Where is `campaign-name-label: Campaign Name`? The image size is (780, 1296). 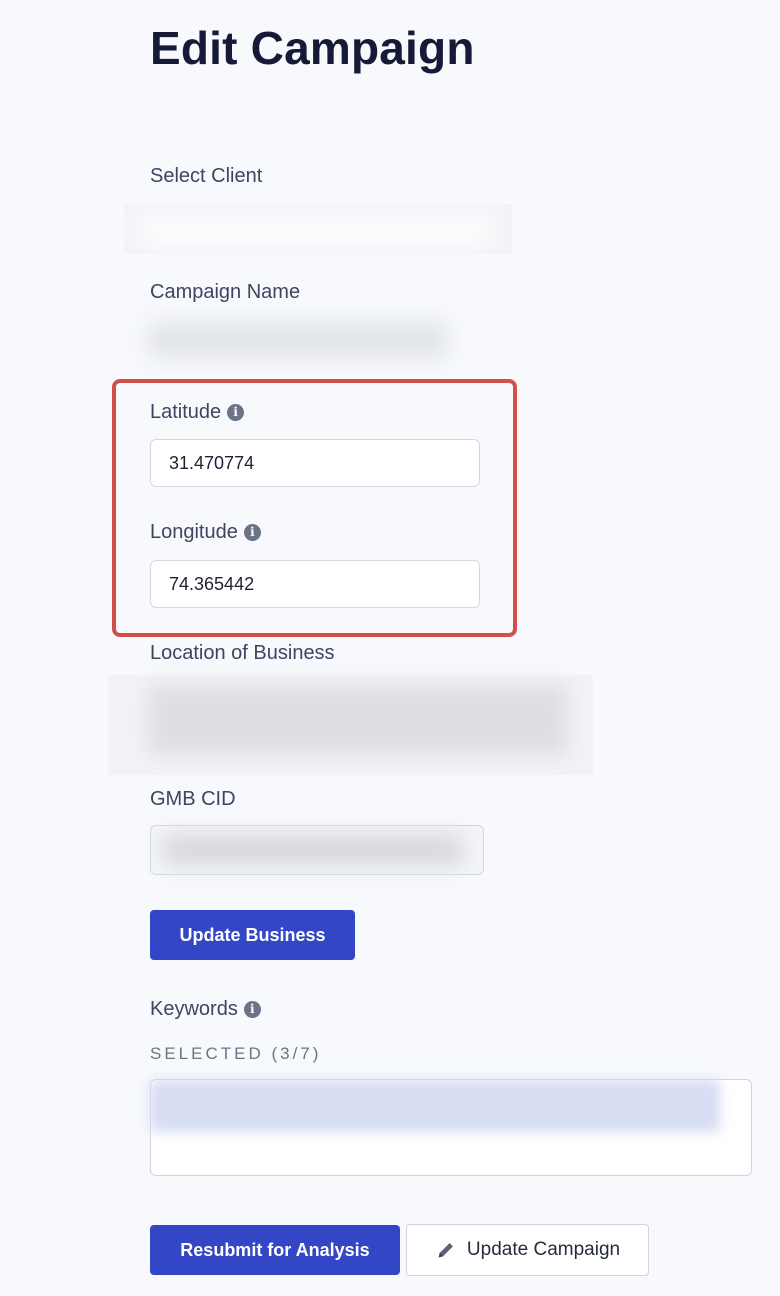
campaign-name-label: Campaign Name is located at coordinates (225, 292).